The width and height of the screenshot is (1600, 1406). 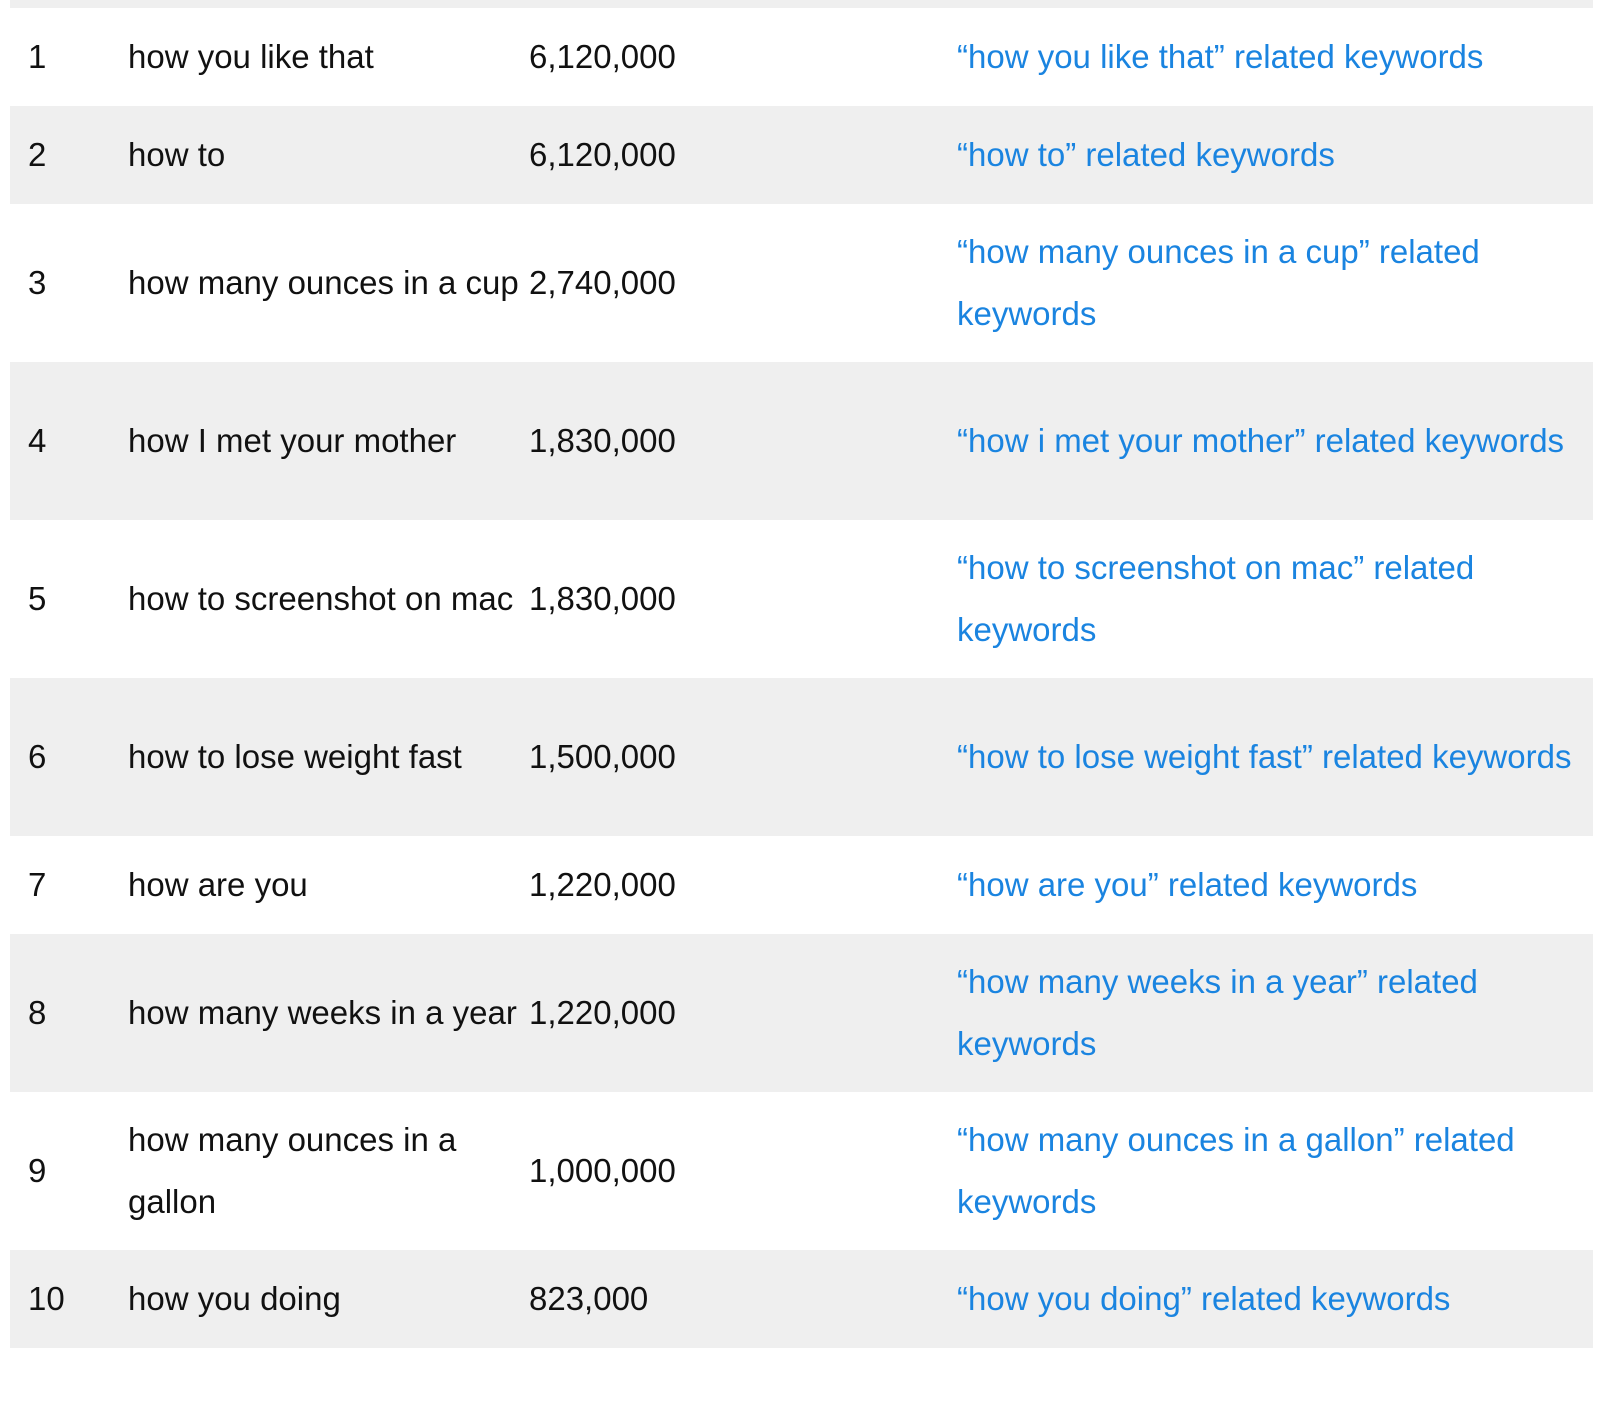 I want to click on related-keywords-link: “how you doing” related keywords, so click(x=1275, y=1299).